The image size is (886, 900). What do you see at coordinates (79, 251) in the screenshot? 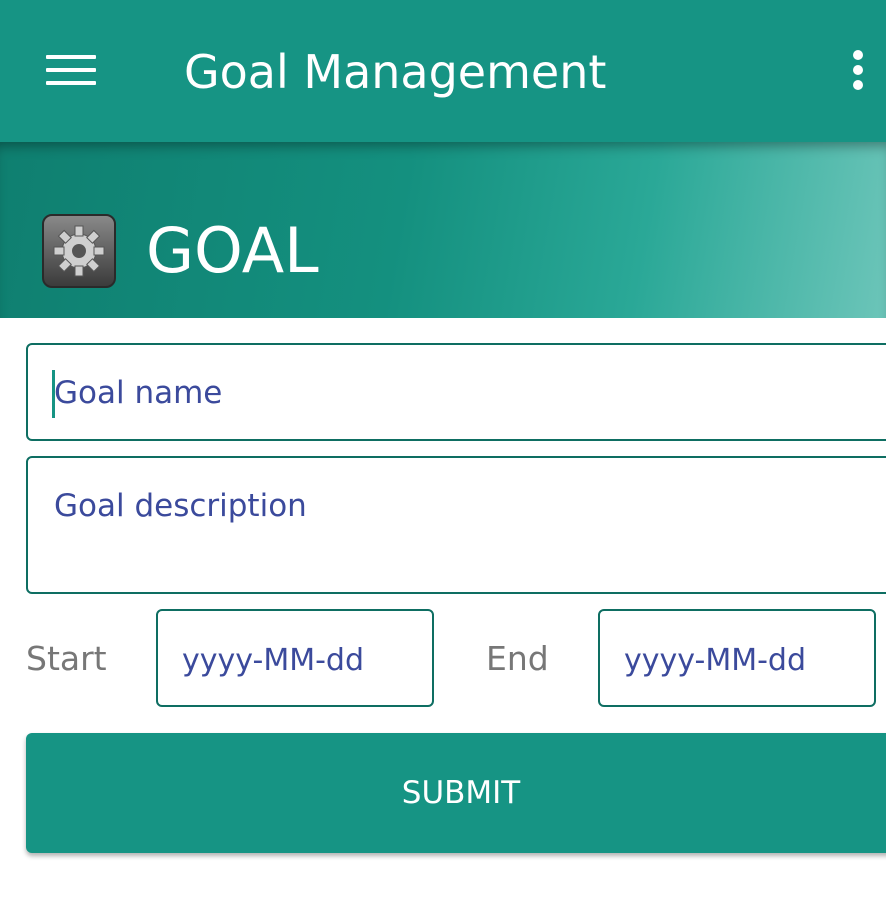
I see `gear-icon` at bounding box center [79, 251].